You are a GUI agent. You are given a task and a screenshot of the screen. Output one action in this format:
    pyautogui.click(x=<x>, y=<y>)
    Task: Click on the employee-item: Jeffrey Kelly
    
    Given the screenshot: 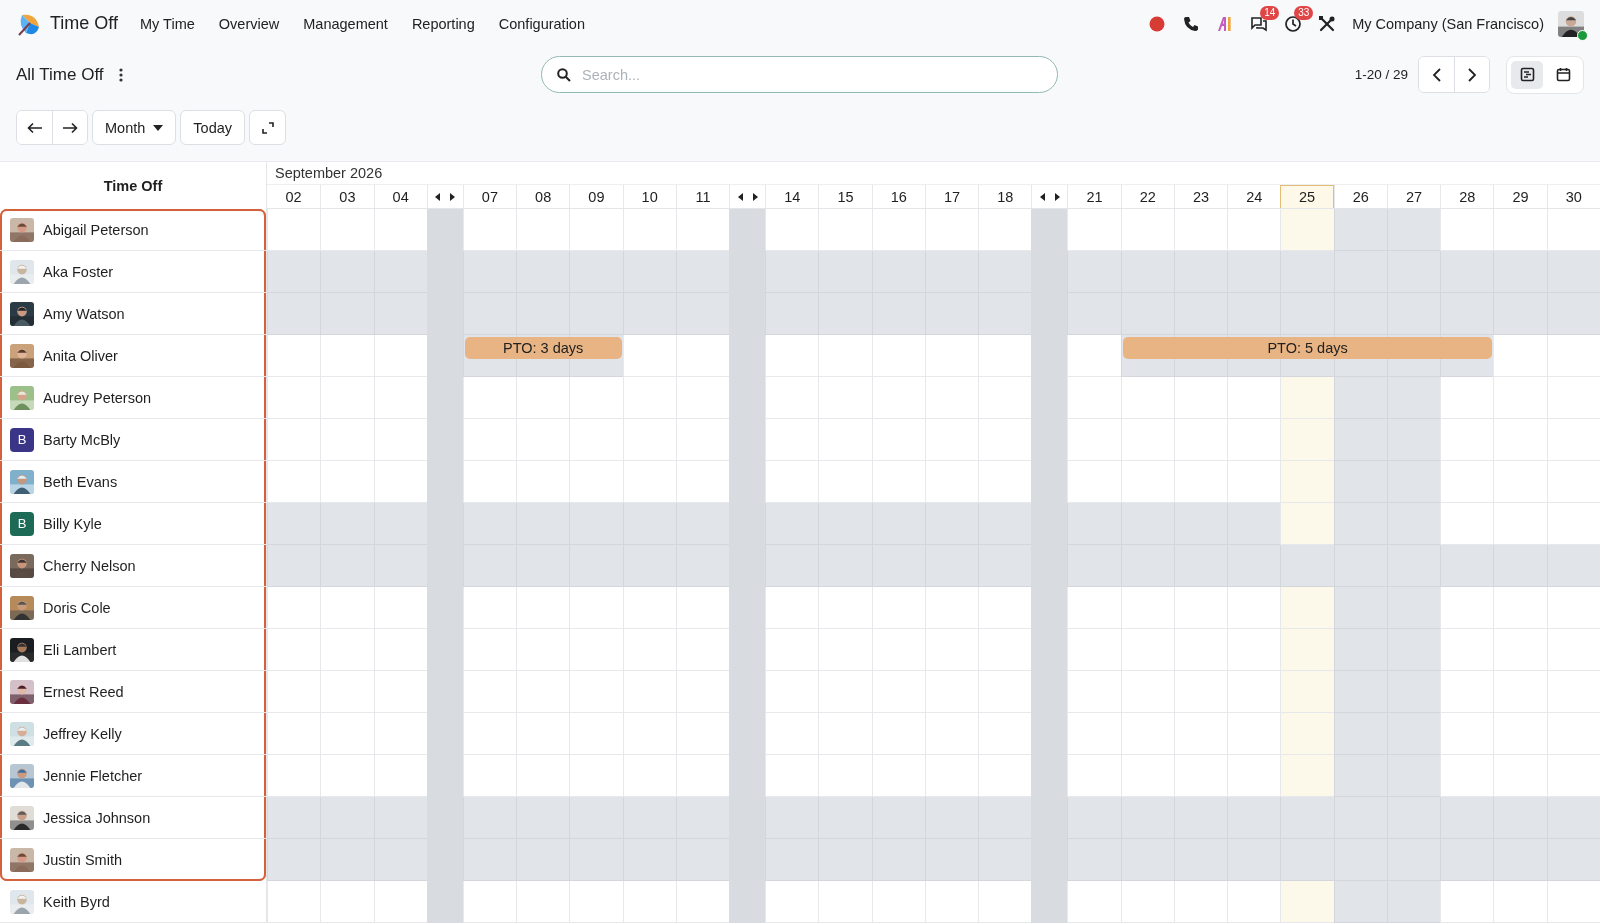 What is the action you would take?
    pyautogui.click(x=133, y=734)
    